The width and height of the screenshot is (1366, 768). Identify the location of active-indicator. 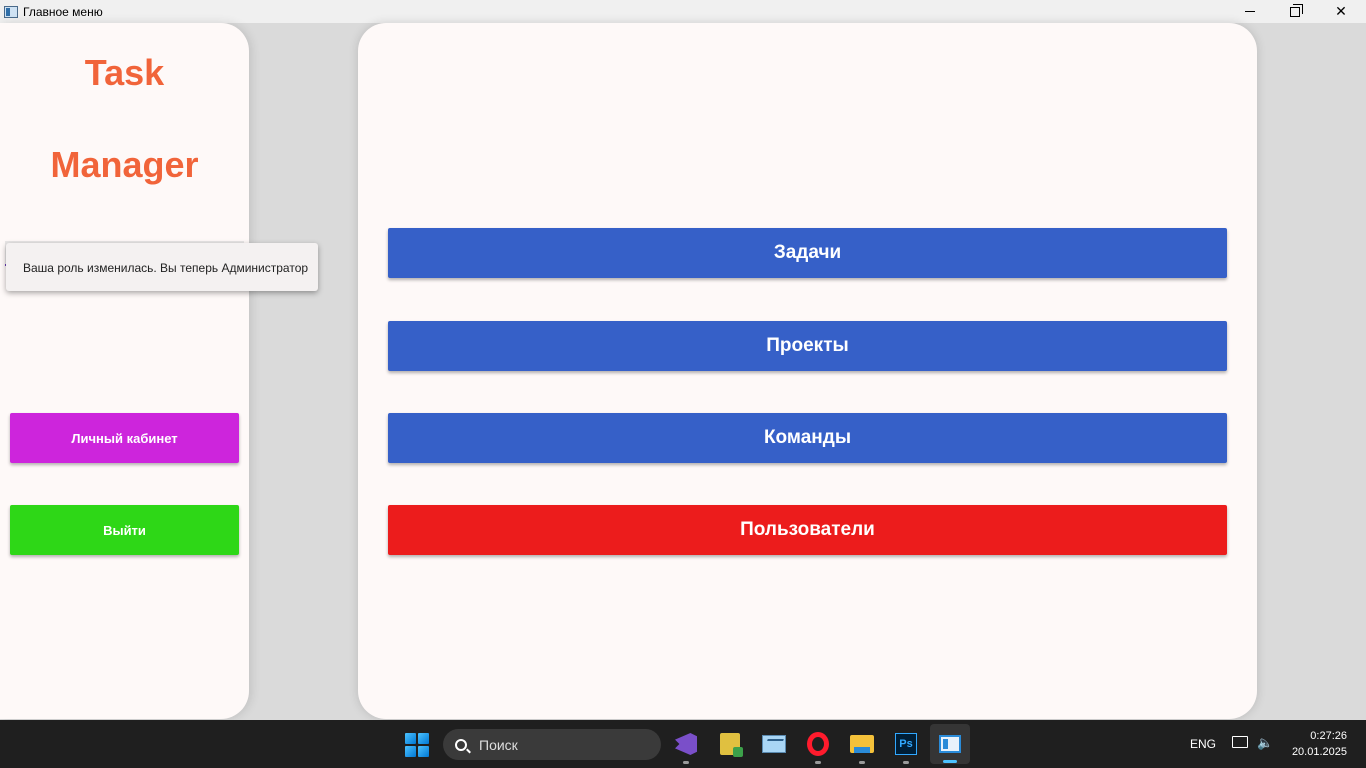
(950, 761).